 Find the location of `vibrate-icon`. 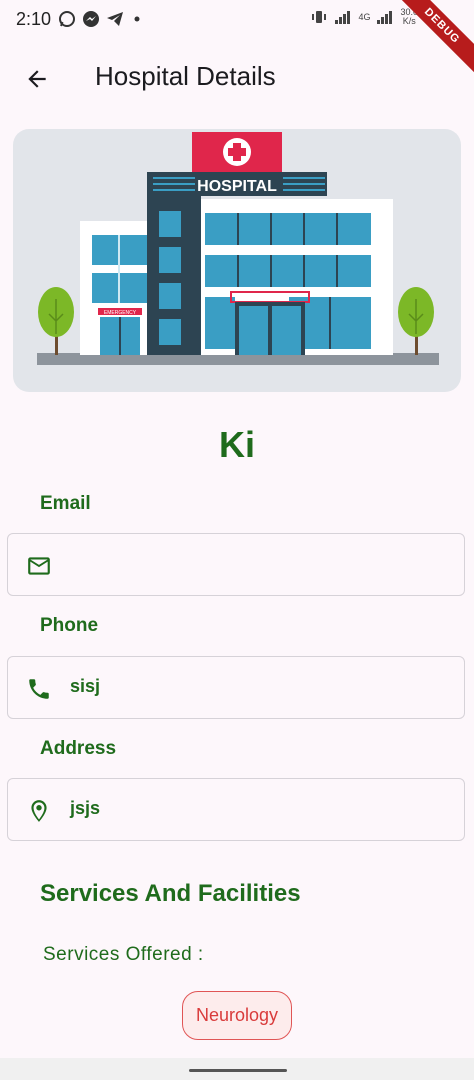

vibrate-icon is located at coordinates (319, 17).